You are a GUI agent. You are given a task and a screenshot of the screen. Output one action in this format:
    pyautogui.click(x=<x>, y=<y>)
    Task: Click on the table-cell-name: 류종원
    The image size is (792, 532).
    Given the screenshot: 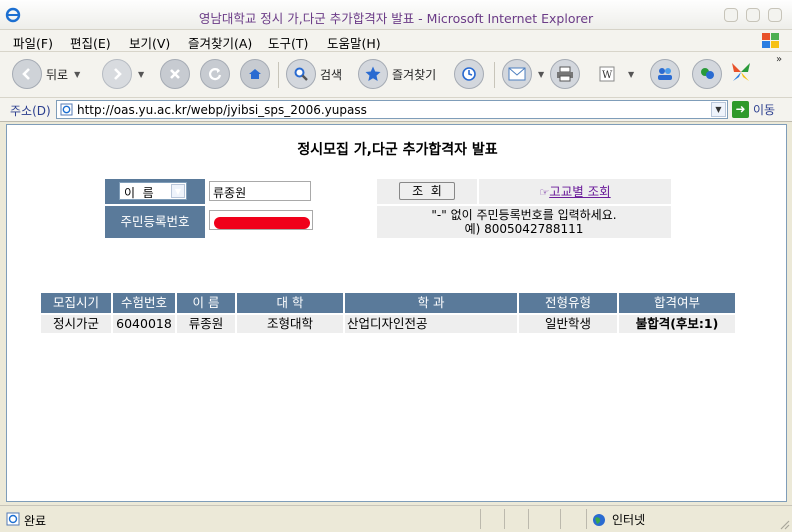 What is the action you would take?
    pyautogui.click(x=206, y=324)
    